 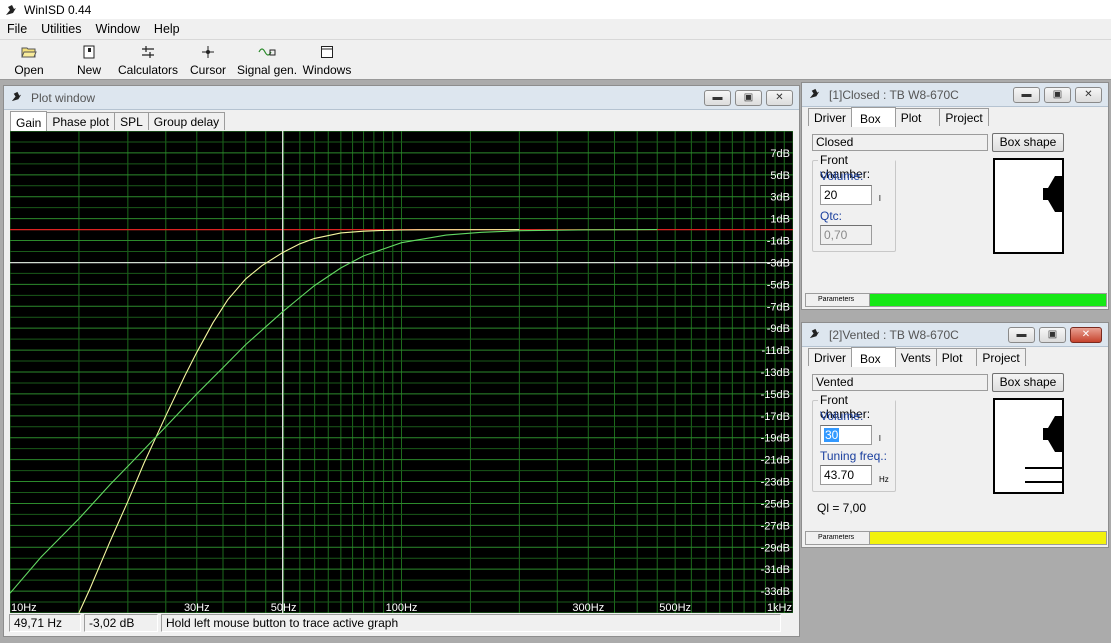 What do you see at coordinates (988, 300) in the screenshot?
I see `status-indicator` at bounding box center [988, 300].